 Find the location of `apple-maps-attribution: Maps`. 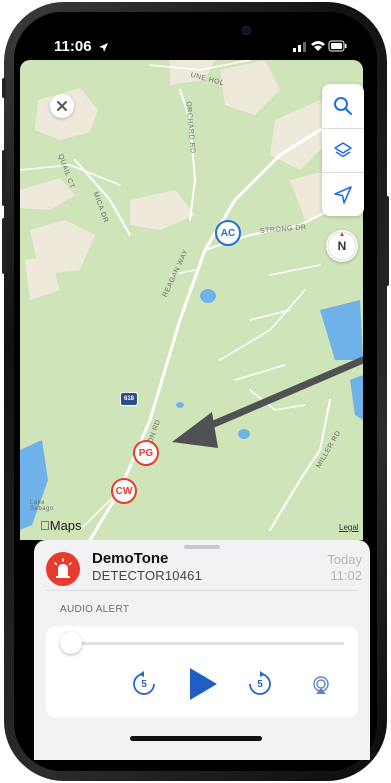

apple-maps-attribution: Maps is located at coordinates (61, 525).